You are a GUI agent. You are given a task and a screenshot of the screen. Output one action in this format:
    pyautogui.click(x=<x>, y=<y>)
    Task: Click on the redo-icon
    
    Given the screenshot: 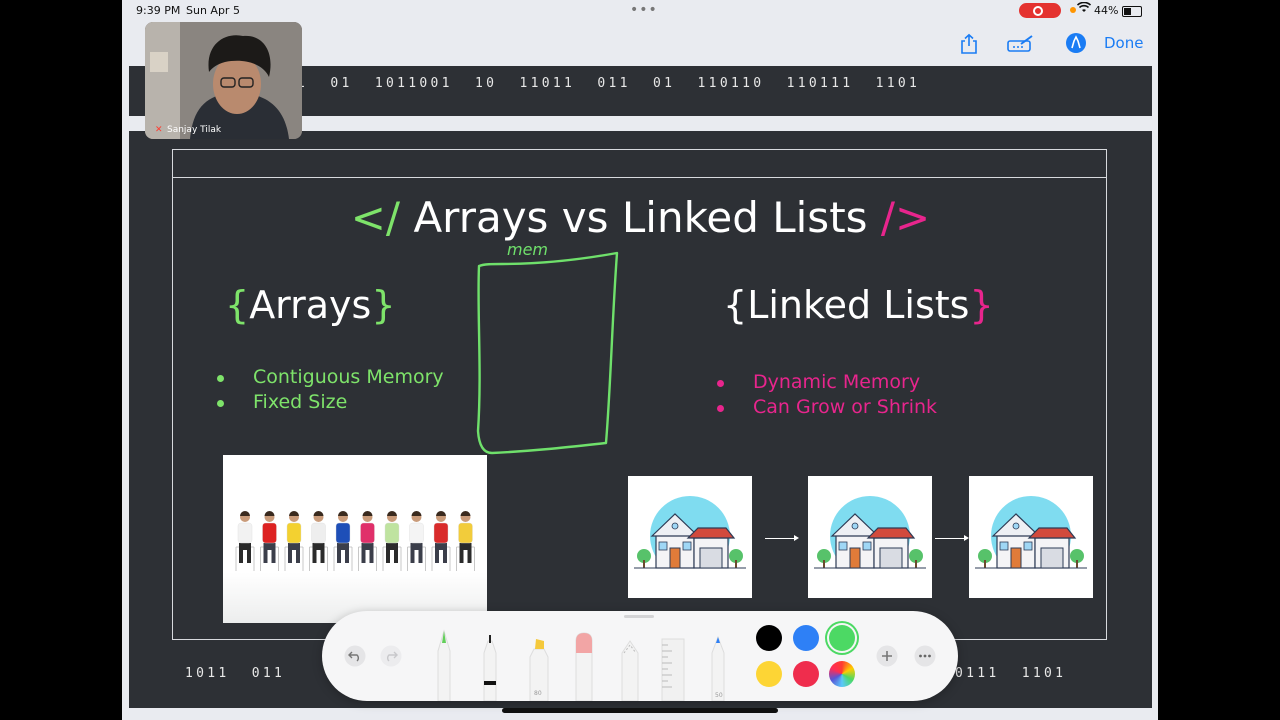 What is the action you would take?
    pyautogui.click(x=391, y=658)
    